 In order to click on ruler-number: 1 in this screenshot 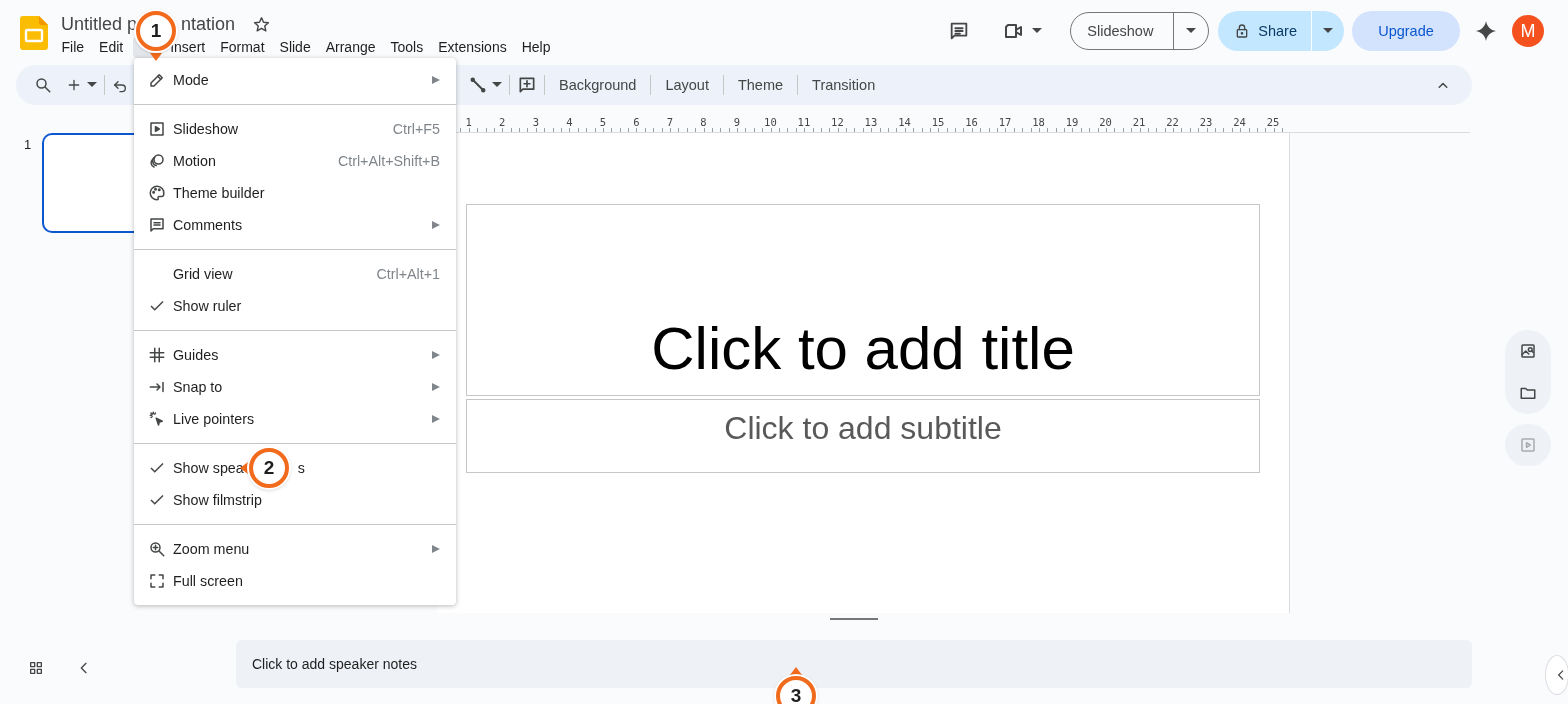, I will do `click(468, 123)`.